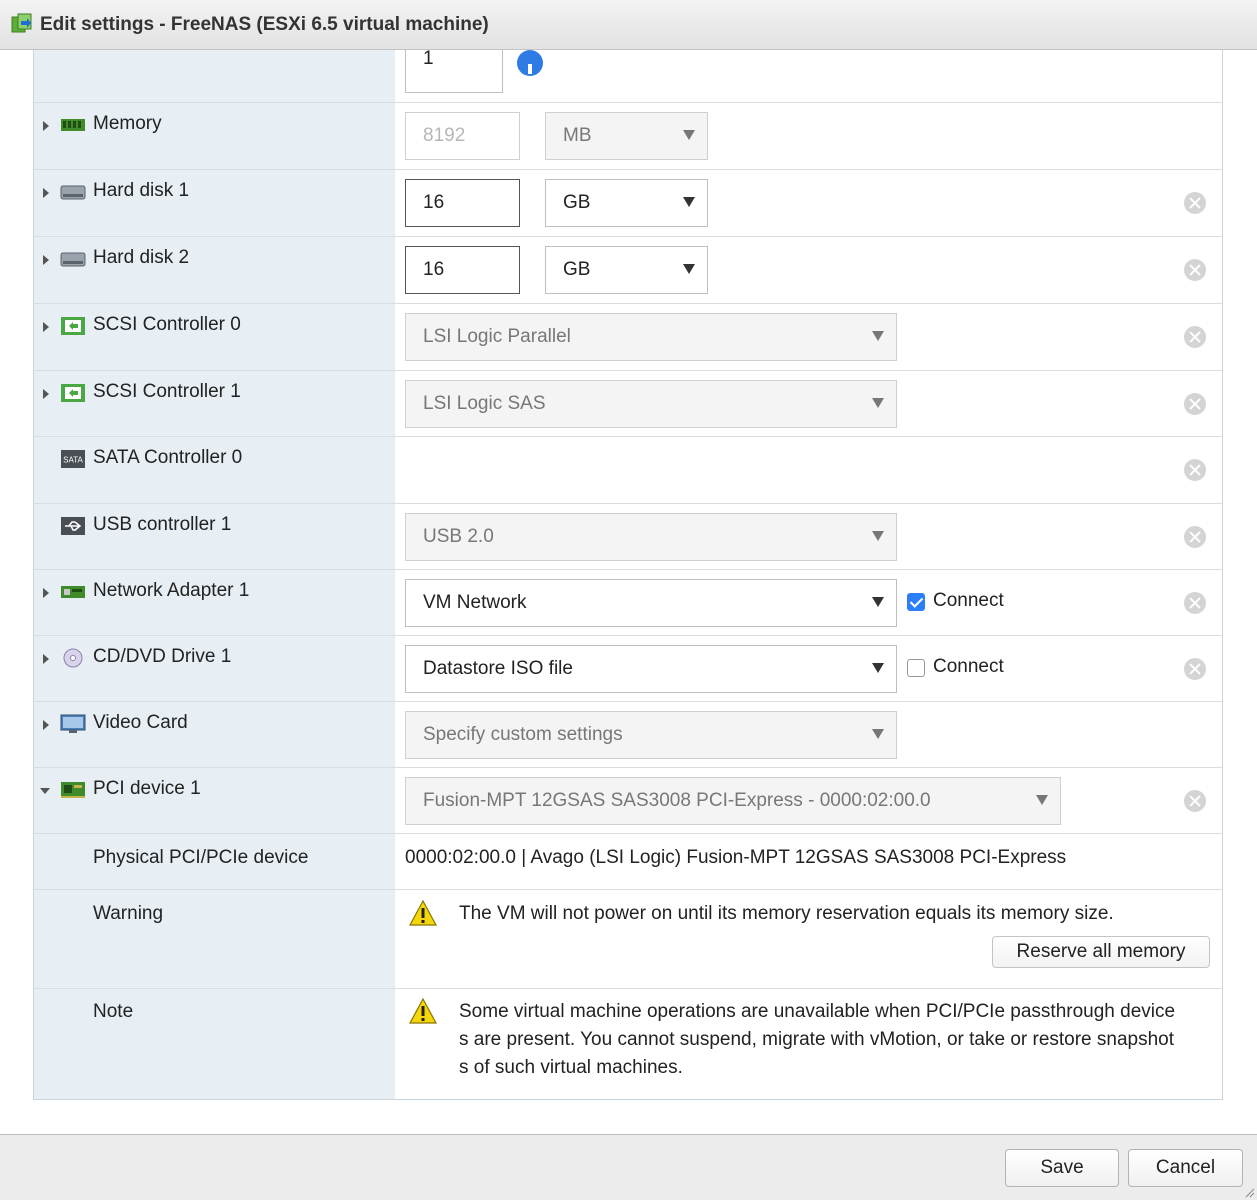 Image resolution: width=1257 pixels, height=1200 pixels. What do you see at coordinates (167, 324) in the screenshot?
I see `scsi-controller-0-label: SCSI Controller 0` at bounding box center [167, 324].